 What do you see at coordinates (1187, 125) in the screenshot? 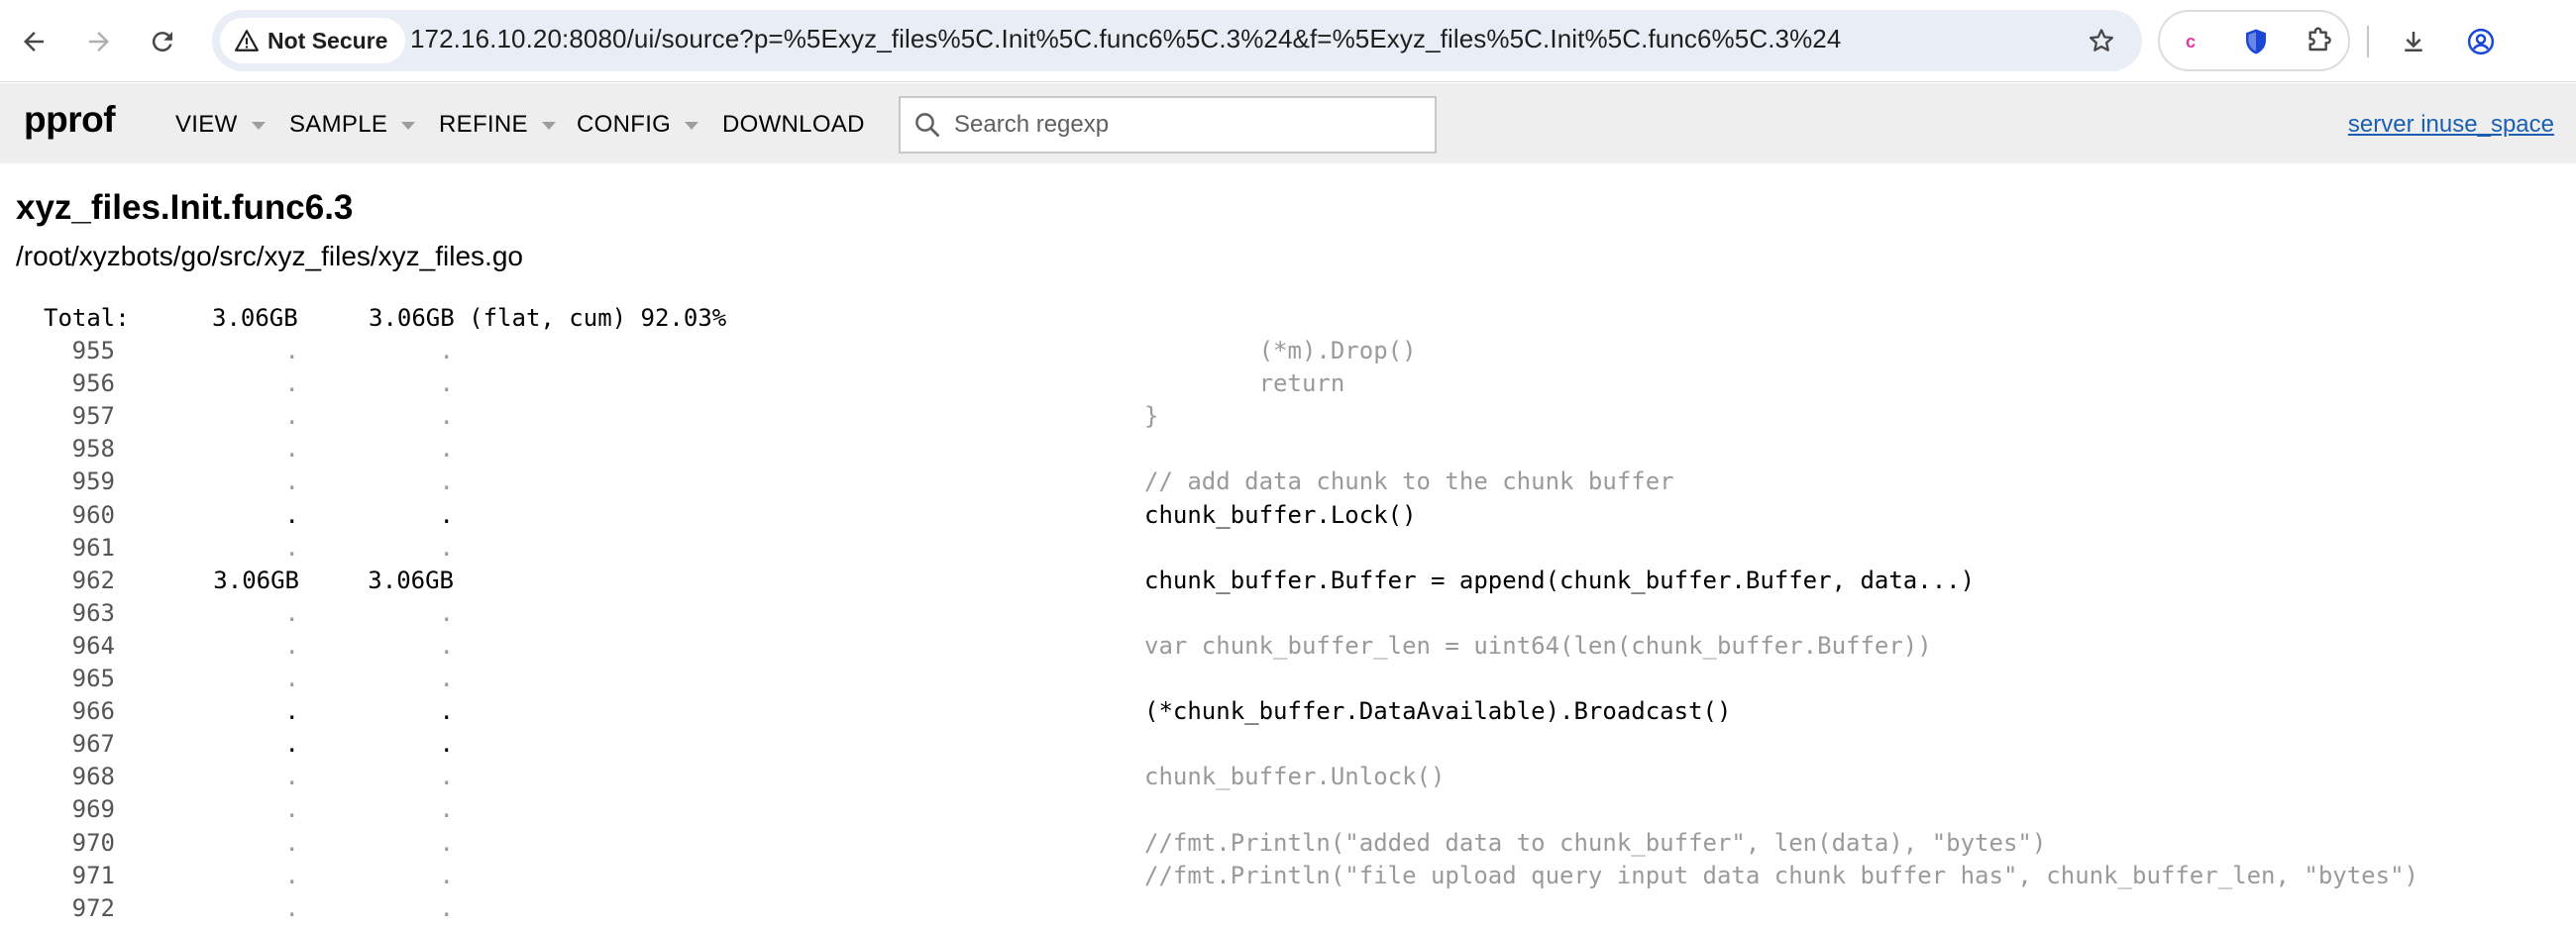
I see `search-input` at bounding box center [1187, 125].